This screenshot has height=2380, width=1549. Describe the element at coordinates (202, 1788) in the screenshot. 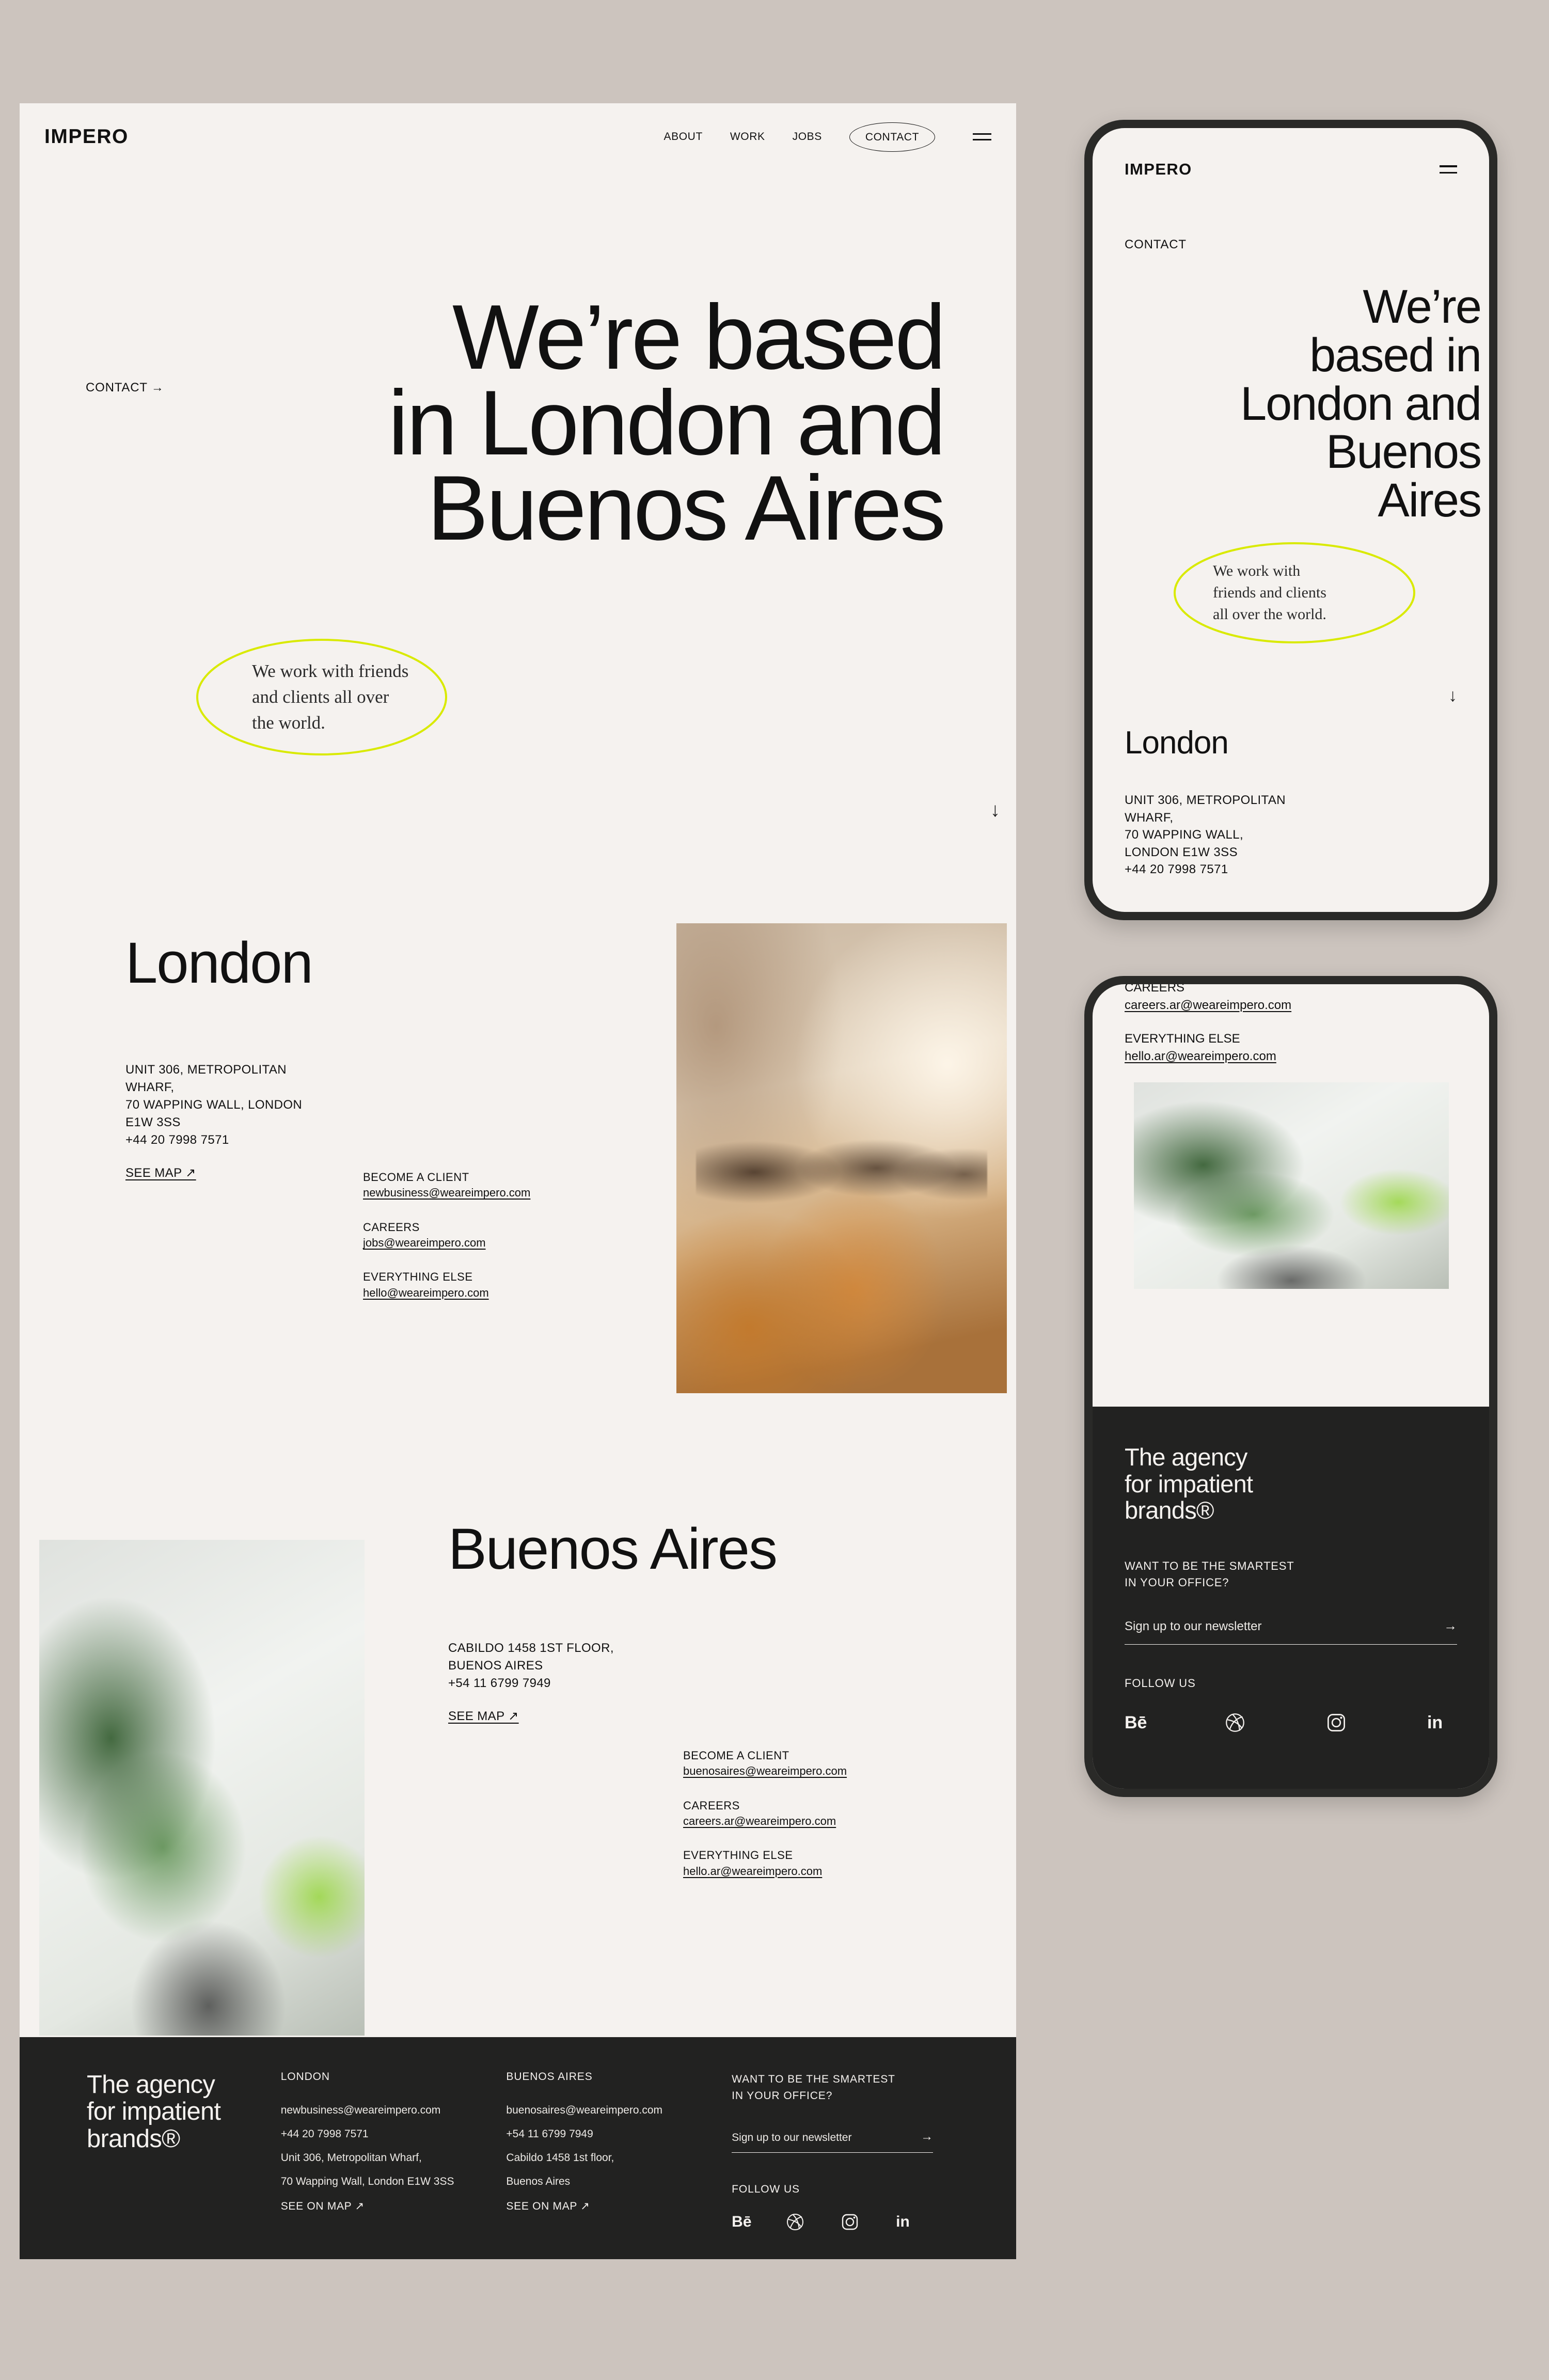

I see `buenos-aires-office-photo` at that location.